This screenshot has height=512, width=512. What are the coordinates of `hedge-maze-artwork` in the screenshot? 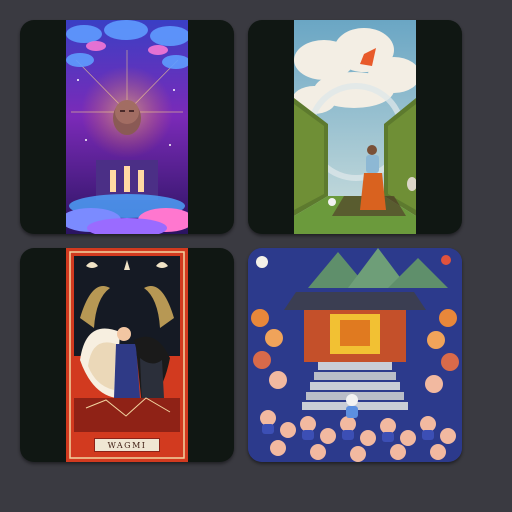 It's located at (355, 127).